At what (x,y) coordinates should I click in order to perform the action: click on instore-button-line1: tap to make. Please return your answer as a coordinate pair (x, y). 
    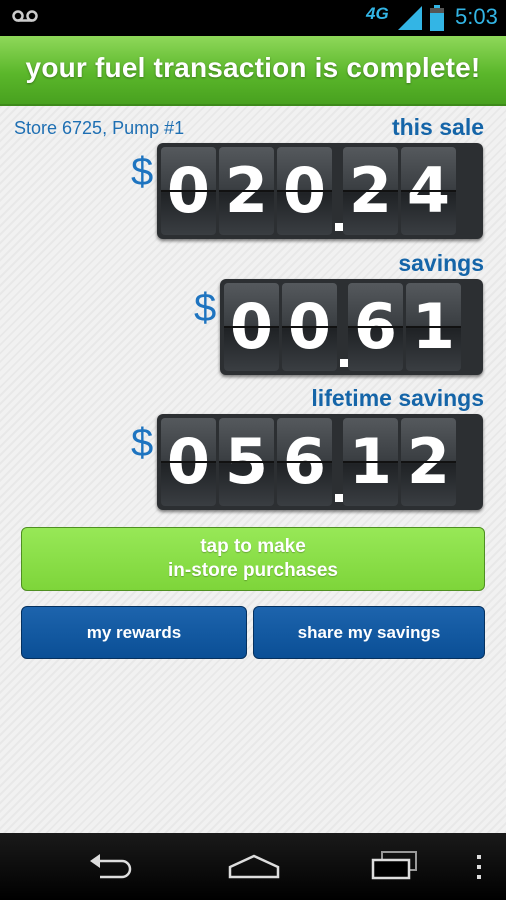
    Looking at the image, I should click on (253, 546).